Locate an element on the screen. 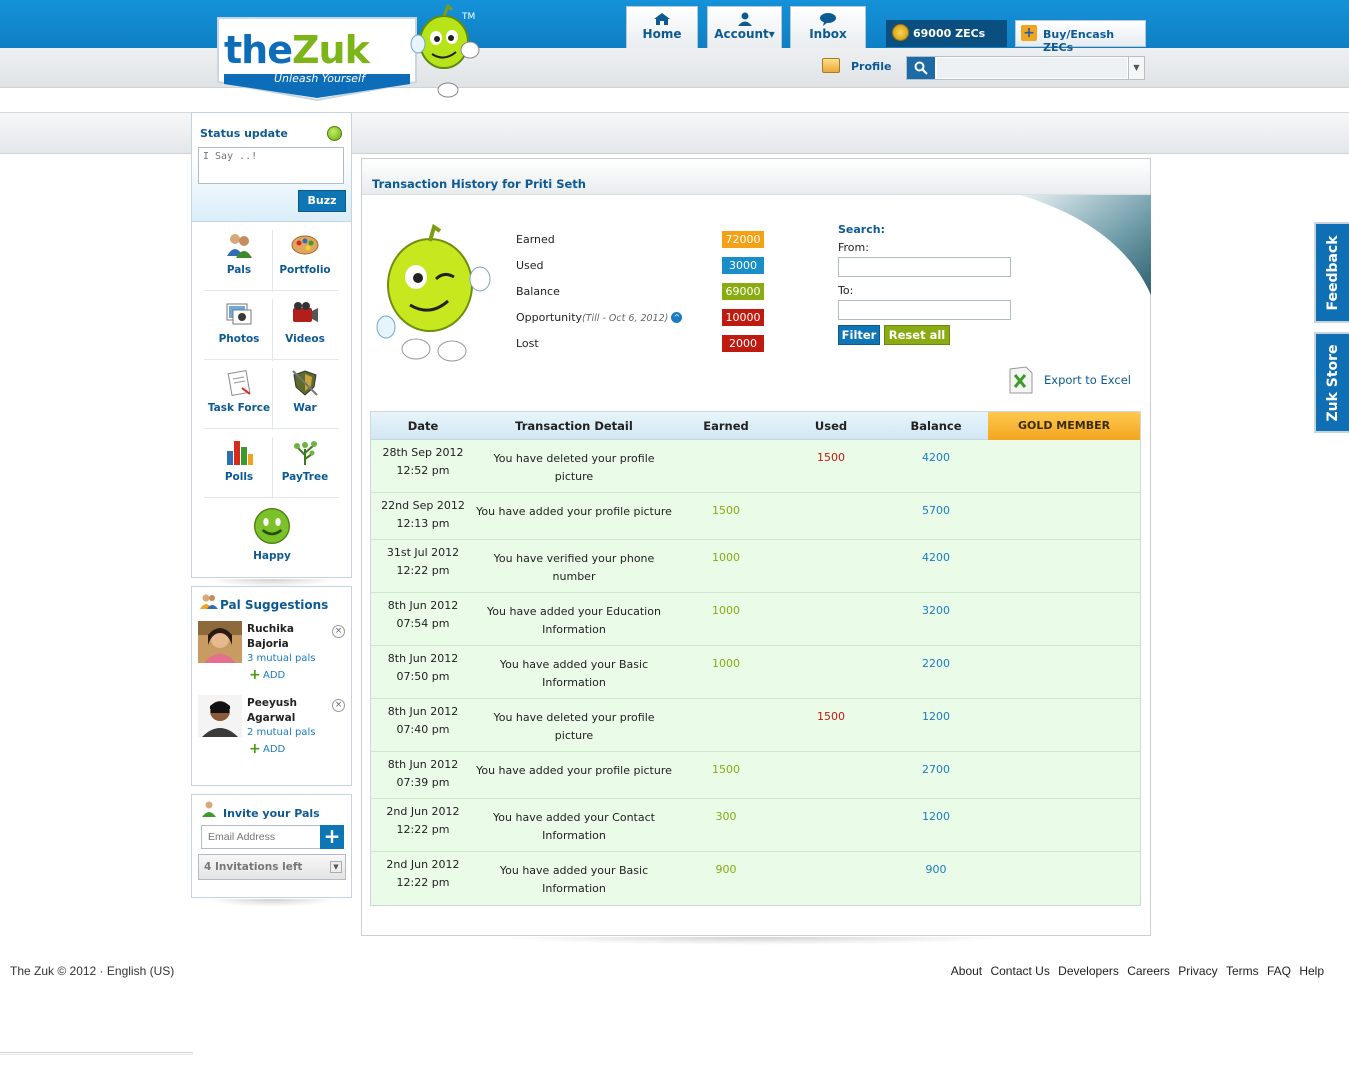 This screenshot has width=1349, height=1069. from-date-field is located at coordinates (924, 267).